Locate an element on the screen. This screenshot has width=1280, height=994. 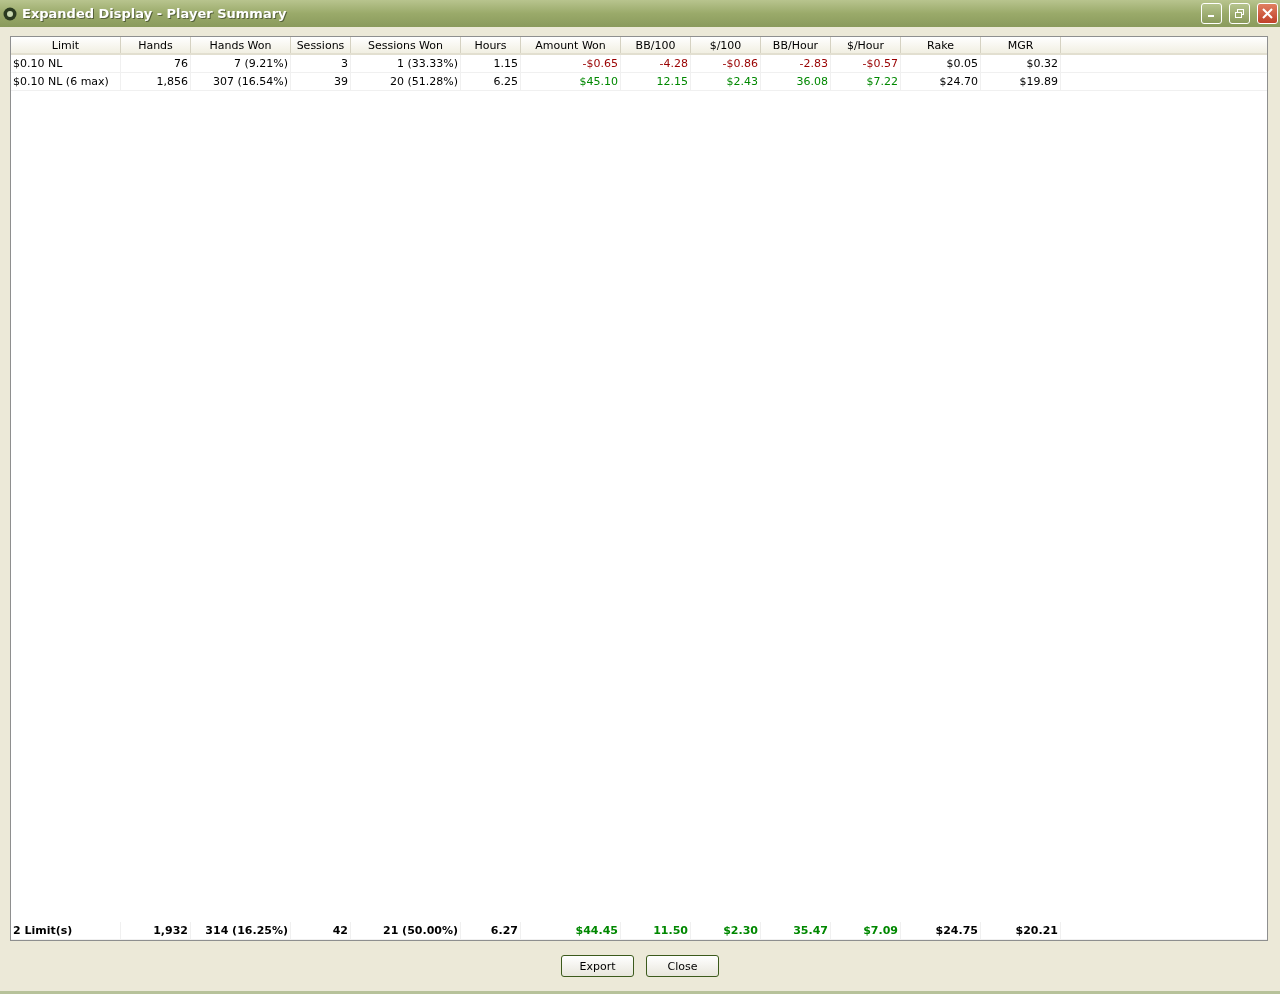
app-logo-icon is located at coordinates (10, 13).